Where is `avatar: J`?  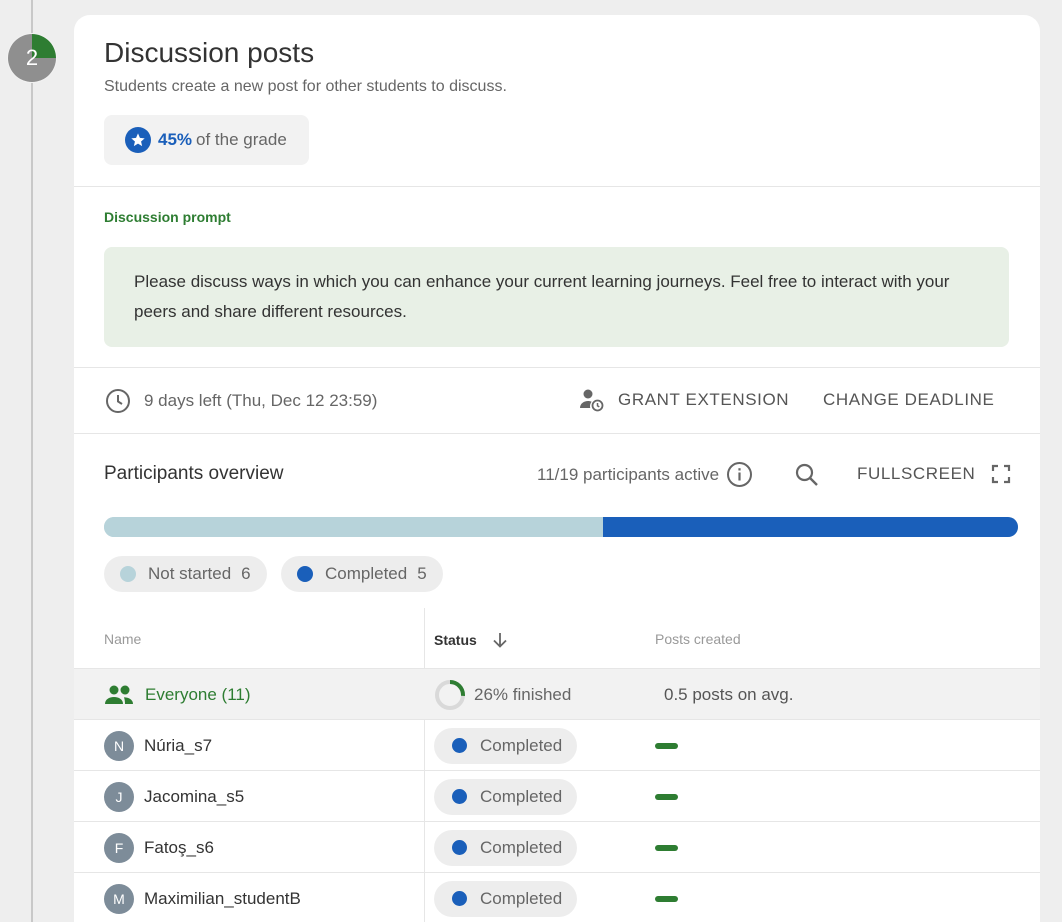
avatar: J is located at coordinates (119, 796).